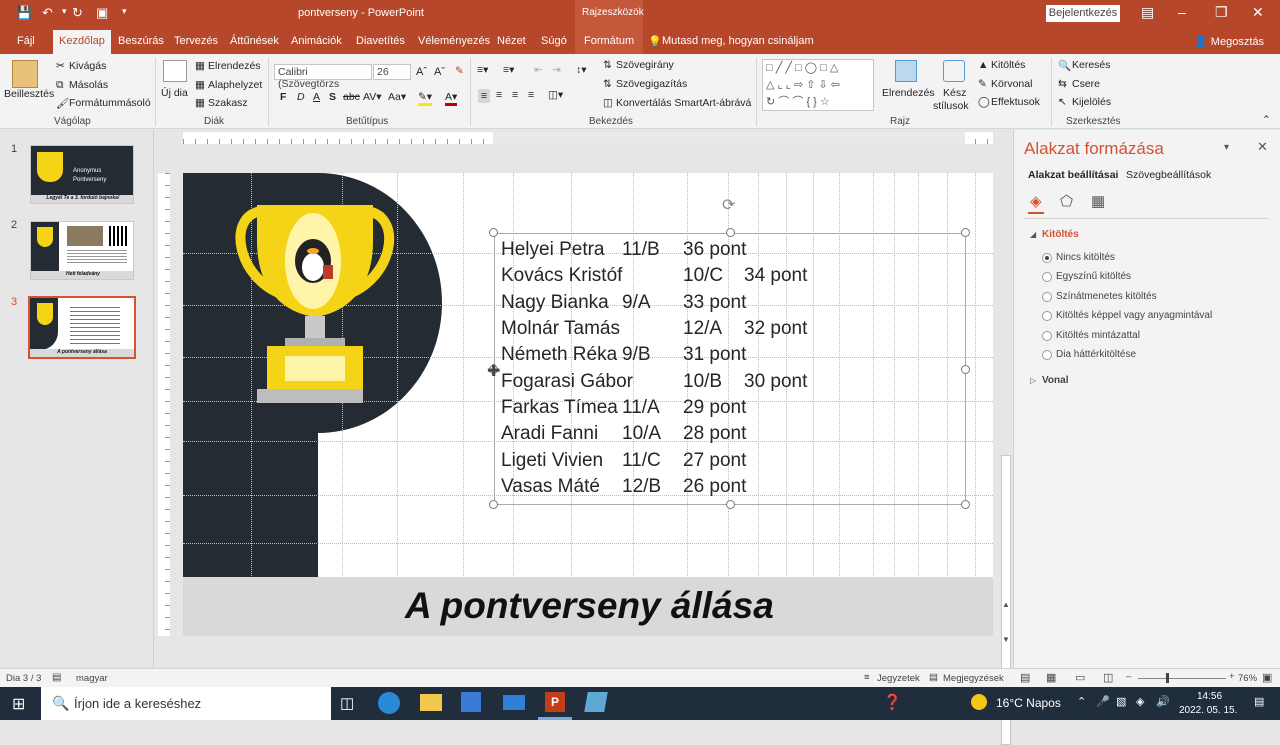 Image resolution: width=1280 pixels, height=745 pixels. What do you see at coordinates (1047, 336) in the screenshot?
I see `pattern-fill-radio` at bounding box center [1047, 336].